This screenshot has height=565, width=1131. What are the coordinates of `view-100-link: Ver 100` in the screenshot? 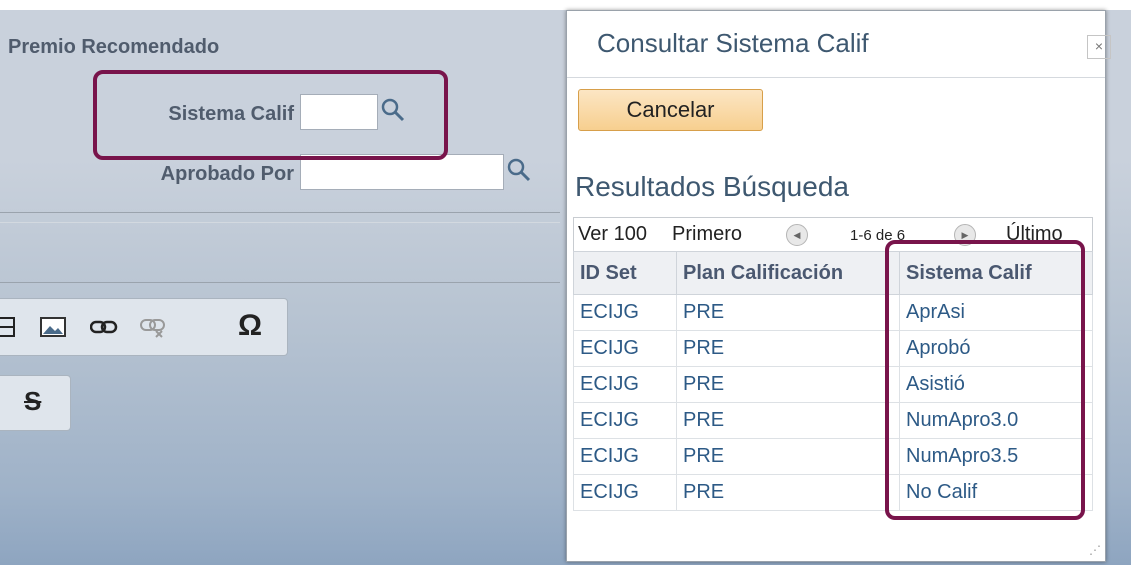 It's located at (612, 234).